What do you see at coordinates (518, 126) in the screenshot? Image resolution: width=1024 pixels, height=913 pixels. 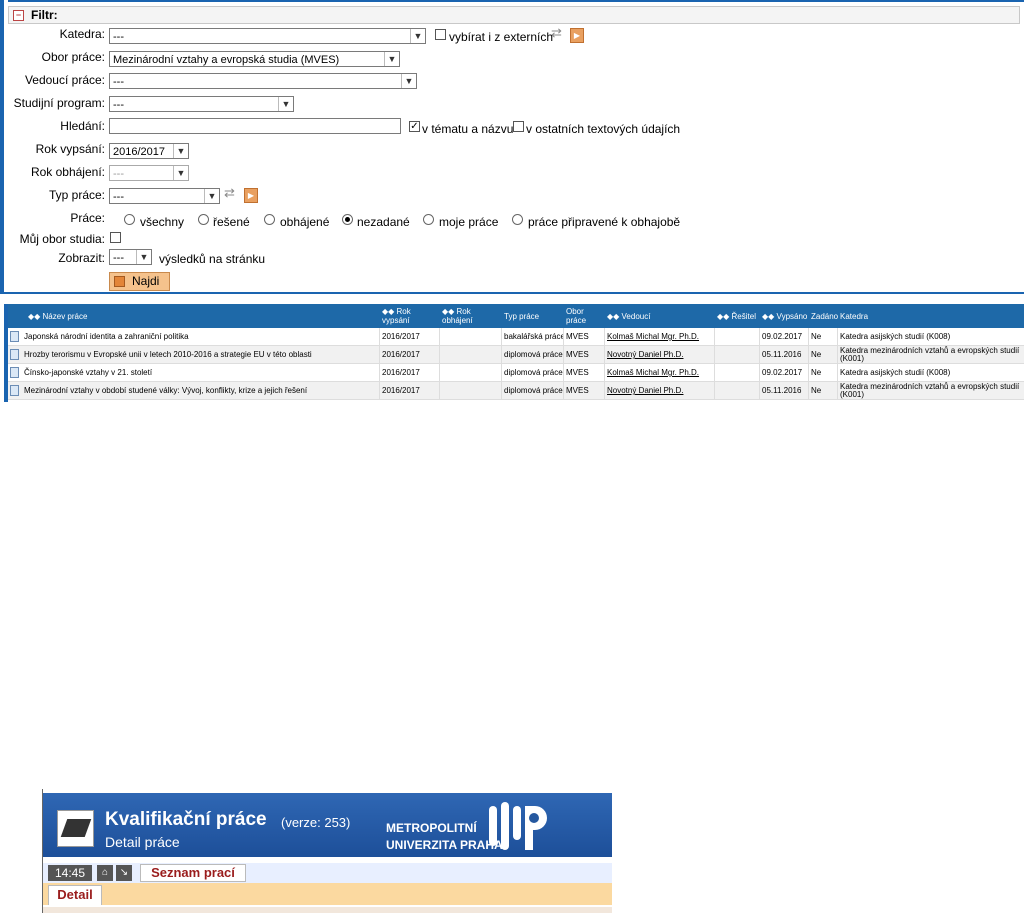 I see `v-ostatnich-checkbox` at bounding box center [518, 126].